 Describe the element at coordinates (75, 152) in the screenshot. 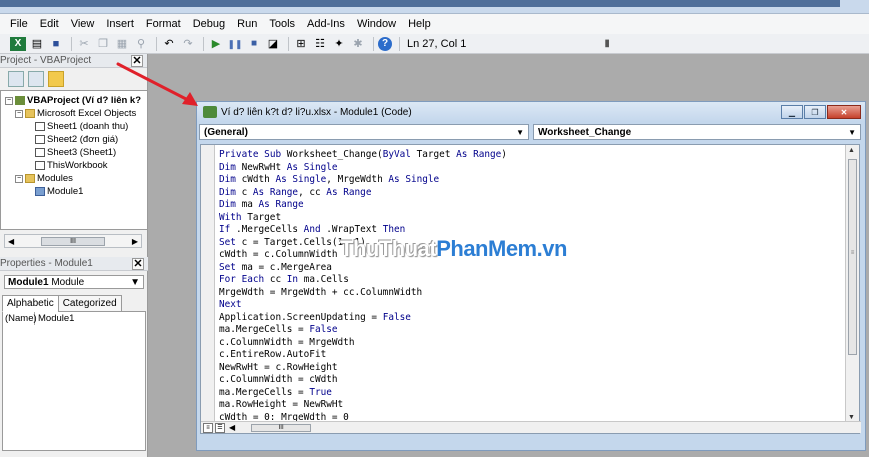

I see `tree-item-sheet3: Sheet3 (Sheet1)` at that location.